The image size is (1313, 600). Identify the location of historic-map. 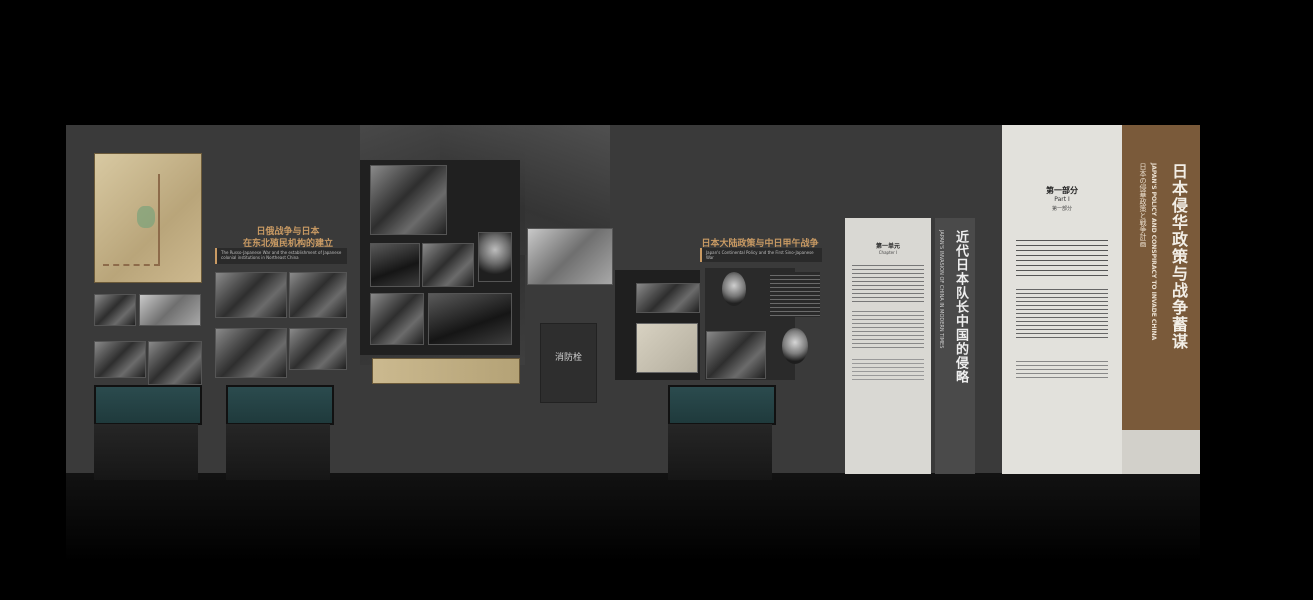
(148, 218).